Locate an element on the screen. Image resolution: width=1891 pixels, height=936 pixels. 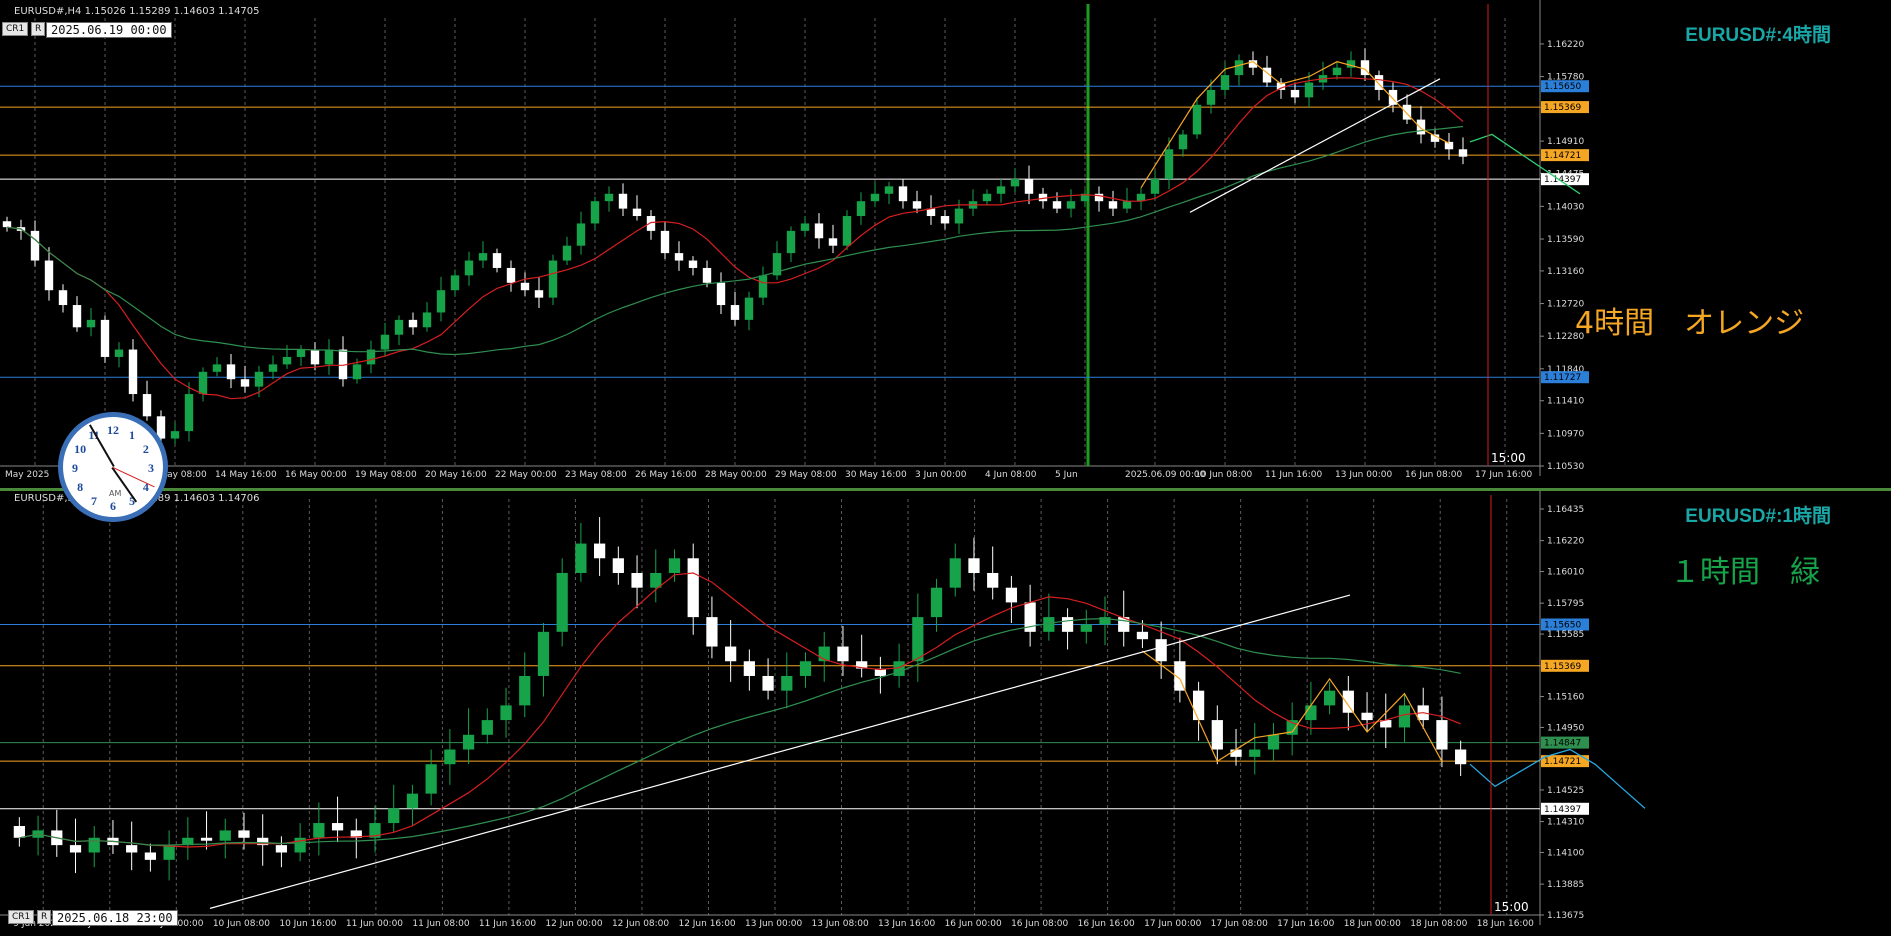
h1-date-box: 2025.06.18 23:00 is located at coordinates (115, 918).